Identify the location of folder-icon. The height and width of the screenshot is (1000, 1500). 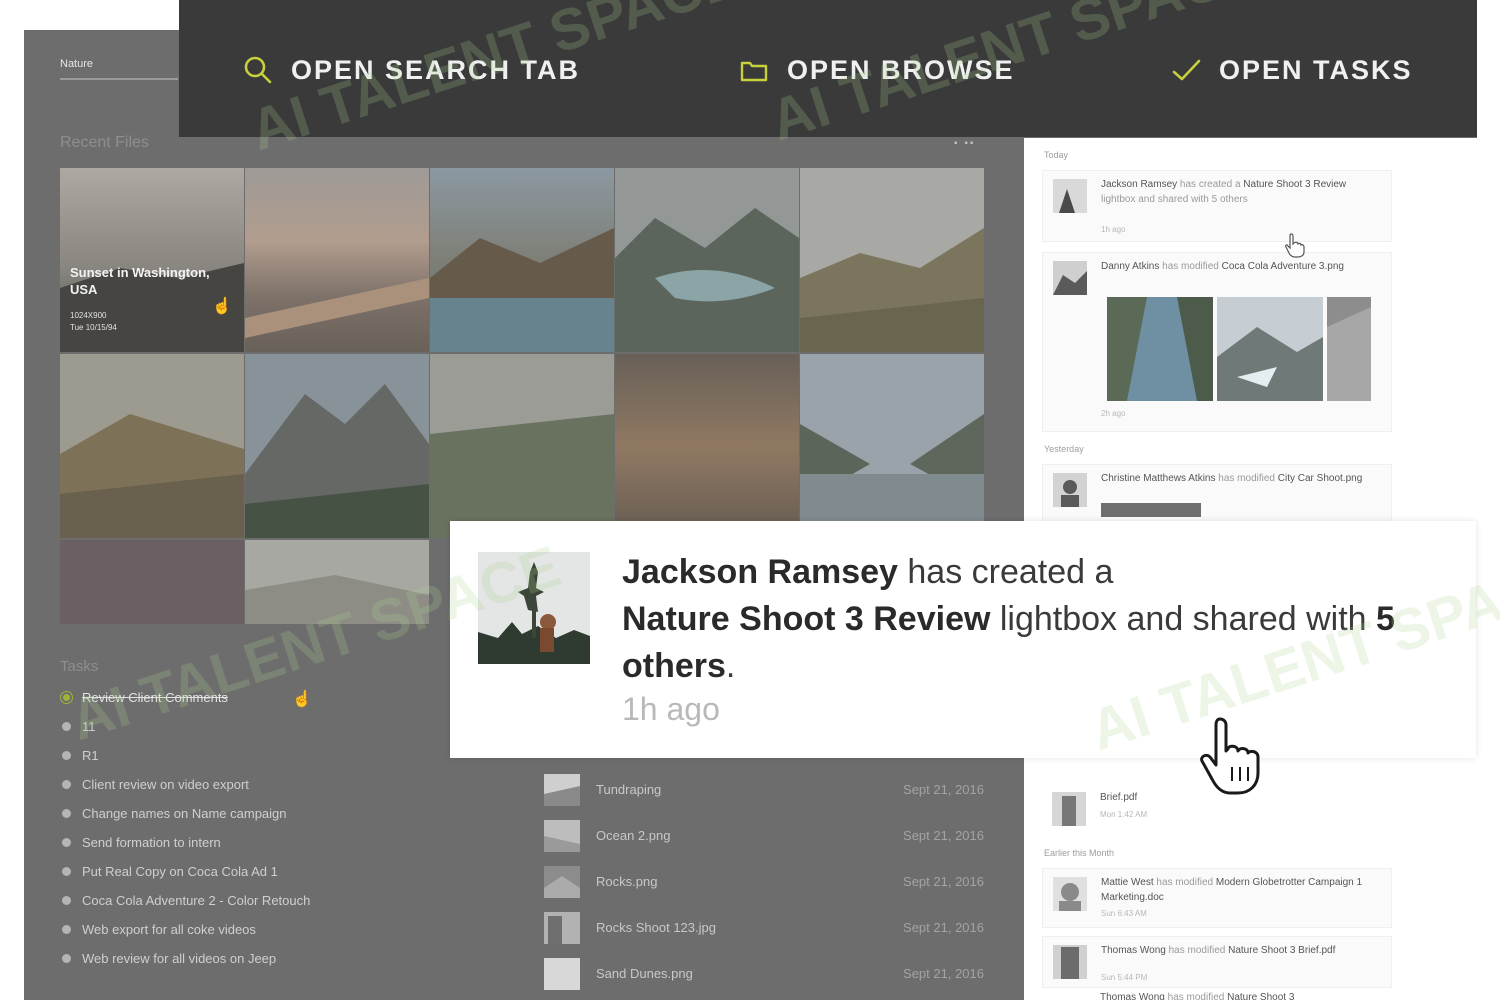
(754, 70).